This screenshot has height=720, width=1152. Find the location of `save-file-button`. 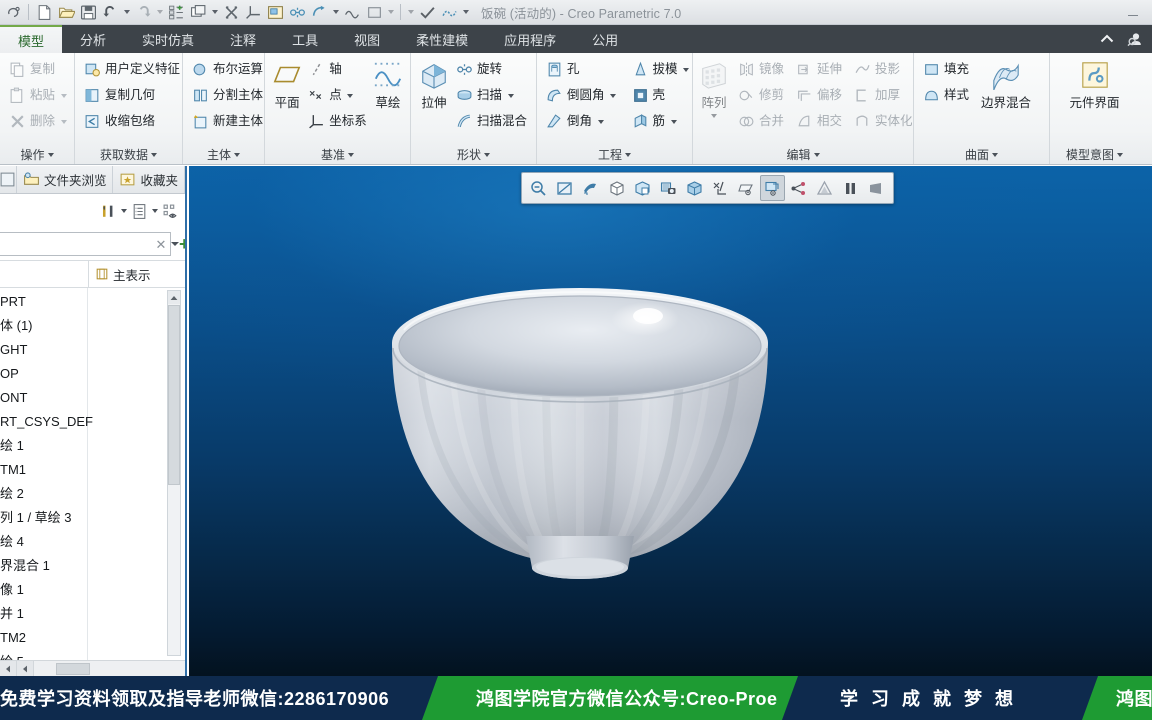

save-file-button is located at coordinates (88, 12).